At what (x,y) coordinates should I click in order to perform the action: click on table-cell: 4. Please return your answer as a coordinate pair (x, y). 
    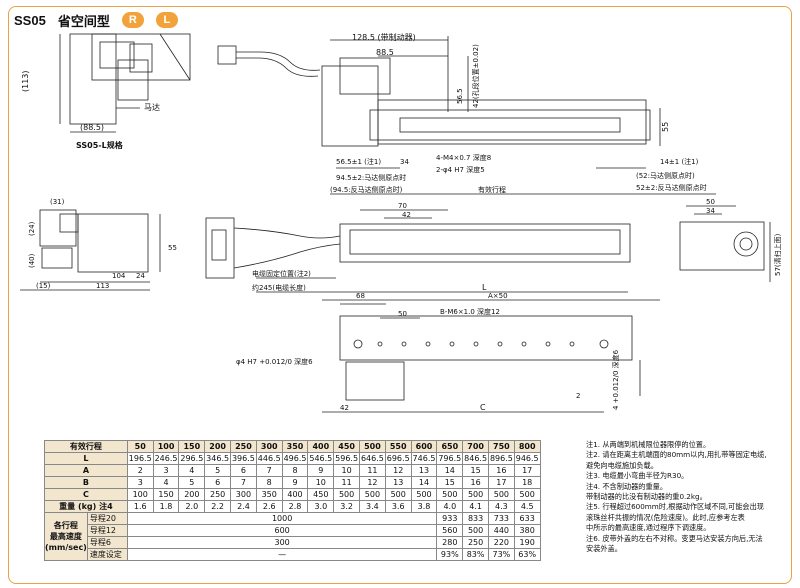
    Looking at the image, I should click on (192, 470).